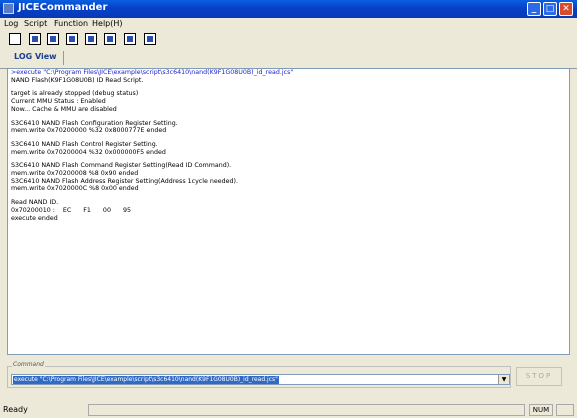 This screenshot has height=418, width=577. What do you see at coordinates (58, 102) in the screenshot?
I see `log-line: Current MMU Status : Enabled` at bounding box center [58, 102].